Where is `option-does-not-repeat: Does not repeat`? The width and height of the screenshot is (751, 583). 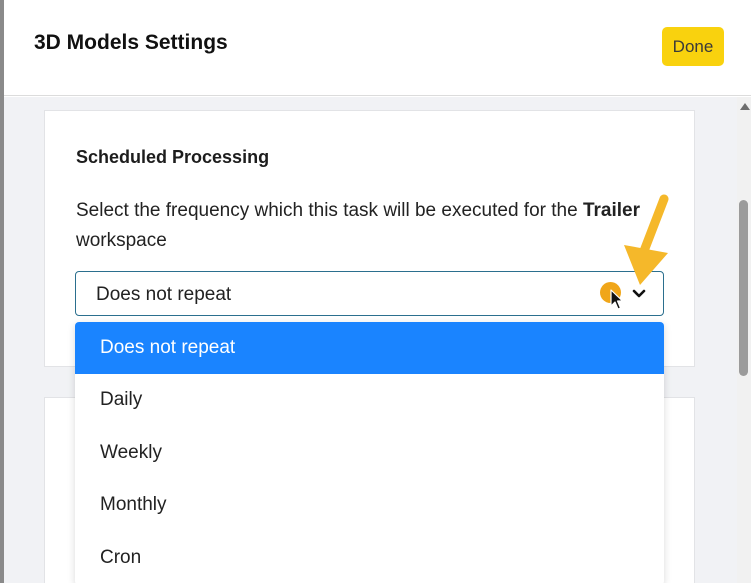 option-does-not-repeat: Does not repeat is located at coordinates (369, 348).